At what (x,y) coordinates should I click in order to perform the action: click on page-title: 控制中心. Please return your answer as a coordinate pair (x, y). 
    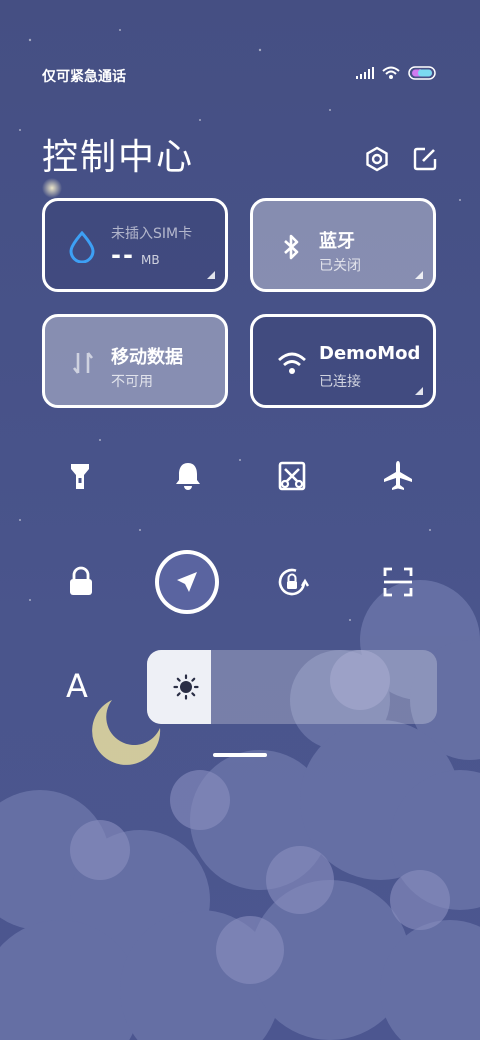
    Looking at the image, I should click on (118, 157).